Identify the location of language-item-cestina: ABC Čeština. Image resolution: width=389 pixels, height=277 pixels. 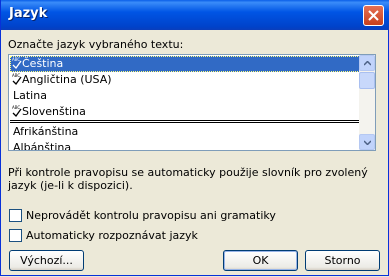
(185, 64).